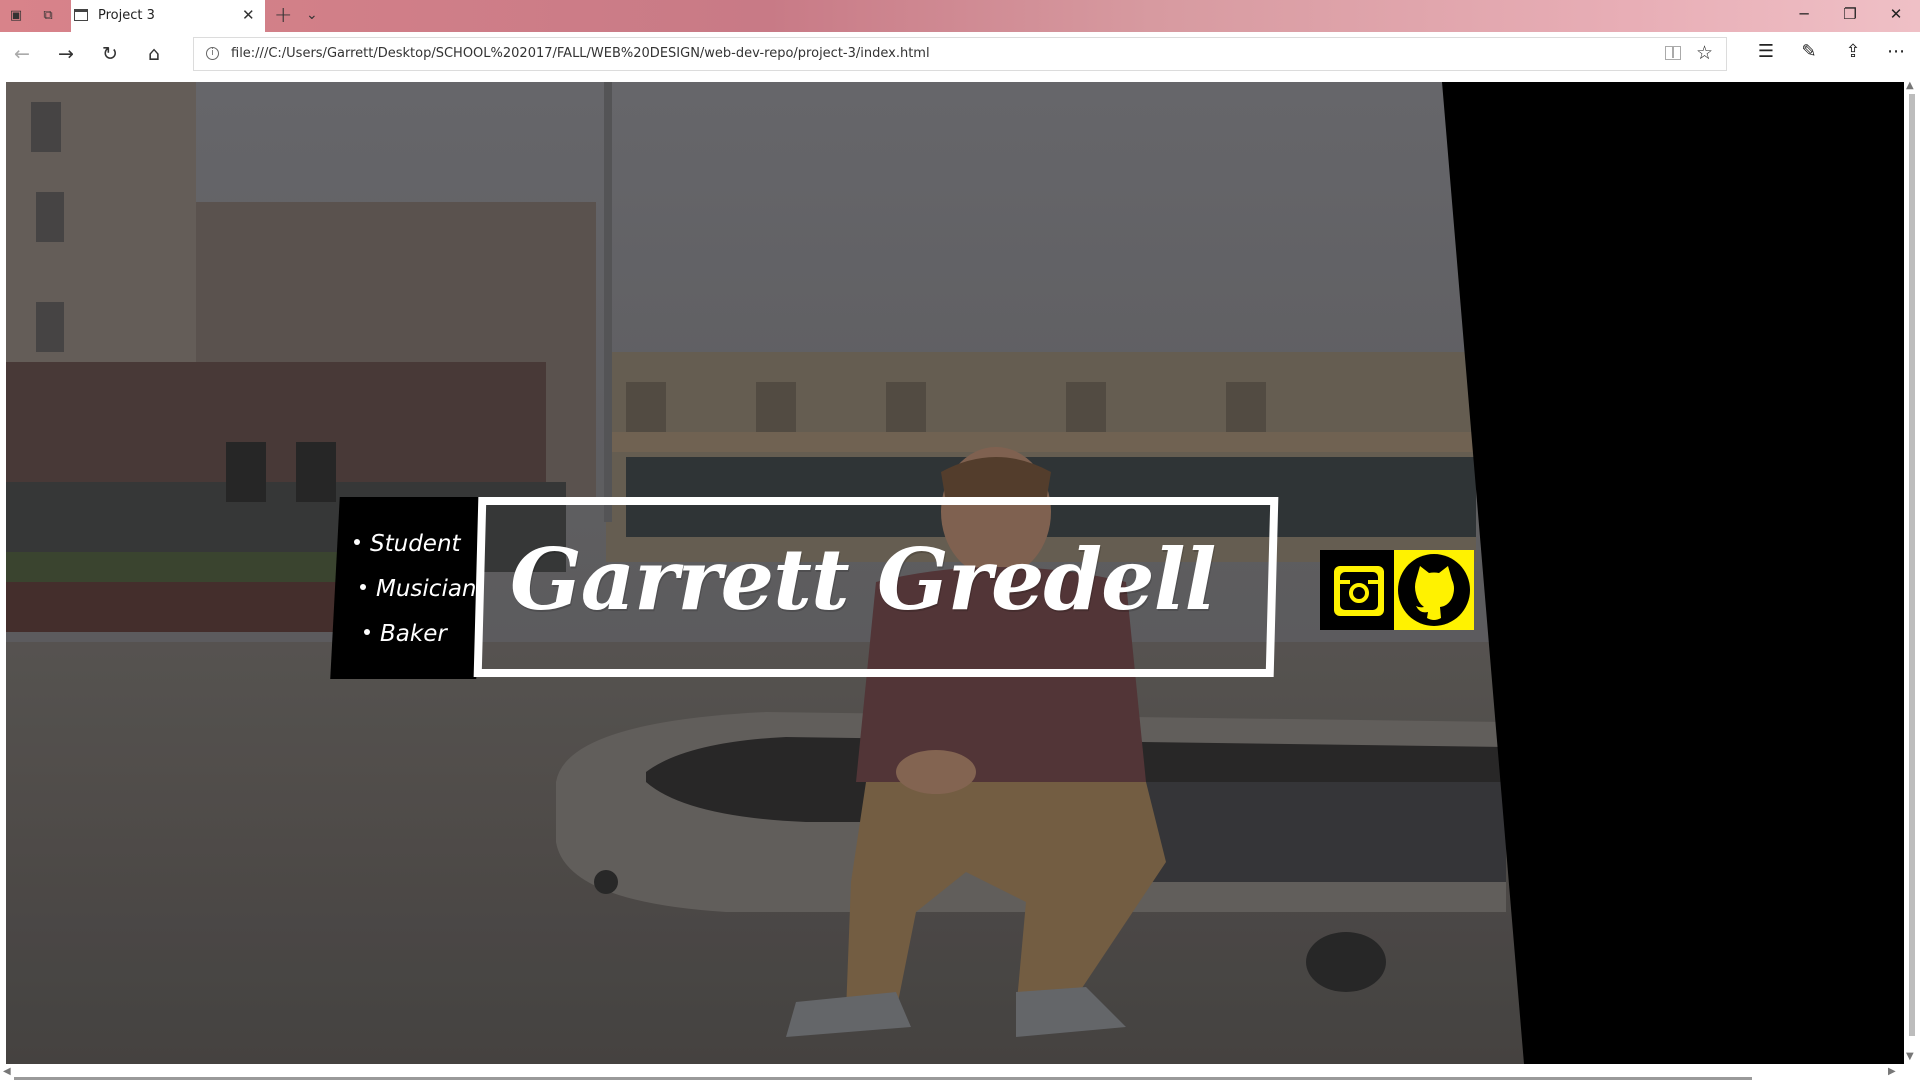 Image resolution: width=1920 pixels, height=1080 pixels. What do you see at coordinates (1892, 1071) in the screenshot?
I see `scroll-right-icon: ▶` at bounding box center [1892, 1071].